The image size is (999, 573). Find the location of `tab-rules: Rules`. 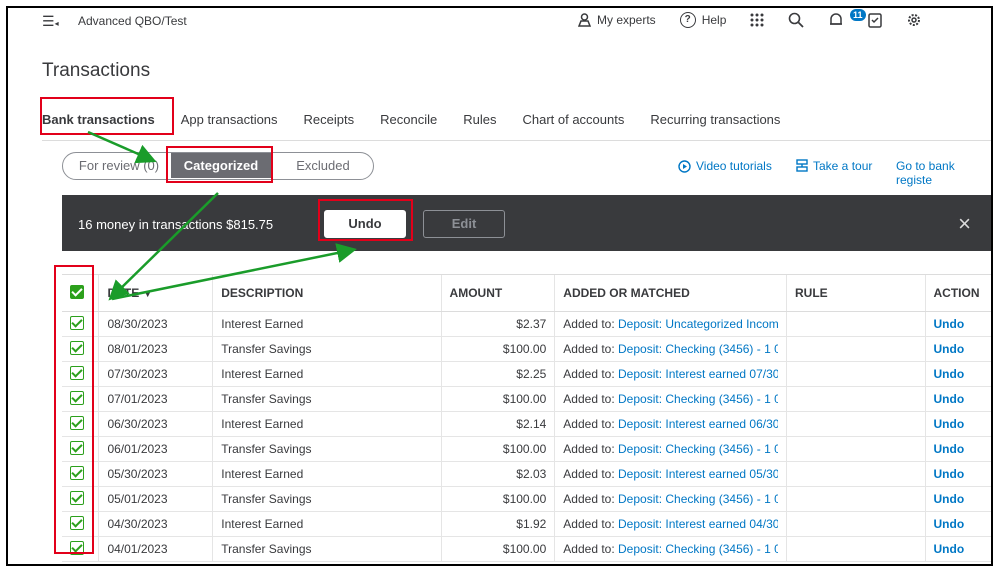

tab-rules: Rules is located at coordinates (479, 123).